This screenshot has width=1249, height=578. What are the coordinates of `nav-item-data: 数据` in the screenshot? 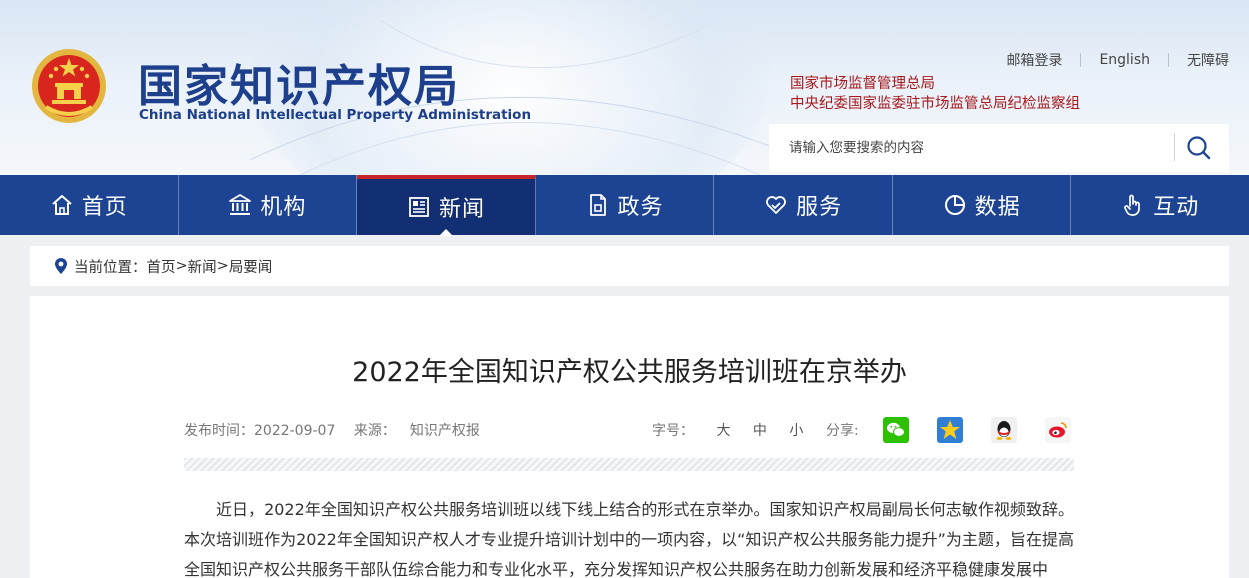 It's located at (982, 205).